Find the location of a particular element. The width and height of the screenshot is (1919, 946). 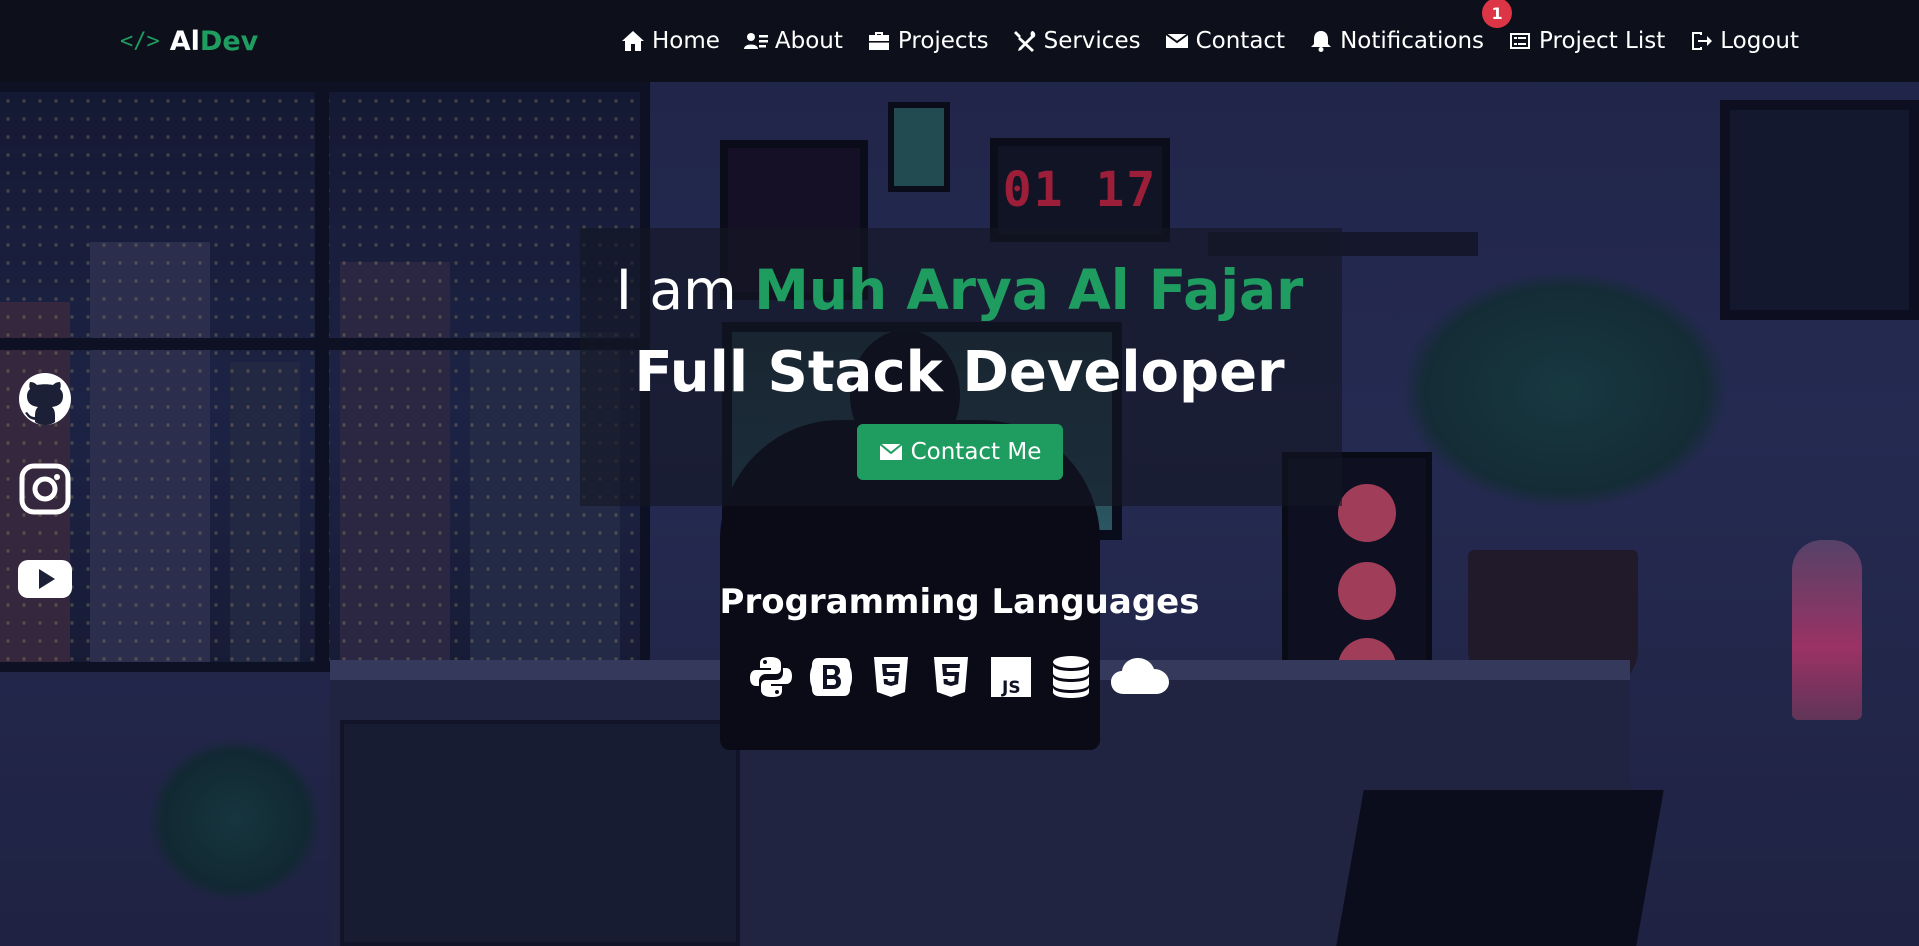

instagram-icon is located at coordinates (45, 489).